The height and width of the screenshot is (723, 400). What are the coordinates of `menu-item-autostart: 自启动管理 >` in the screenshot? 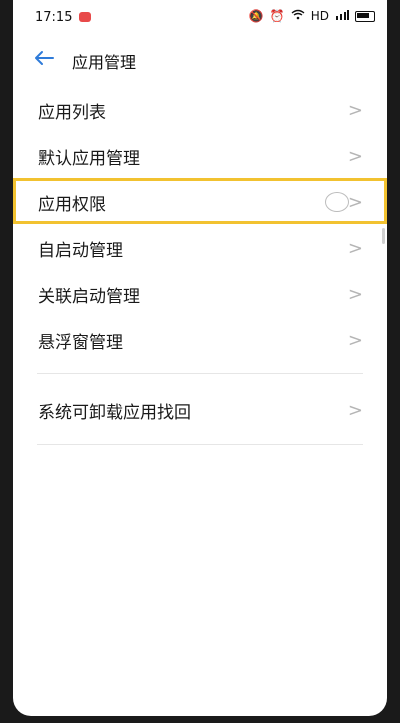 It's located at (200, 247).